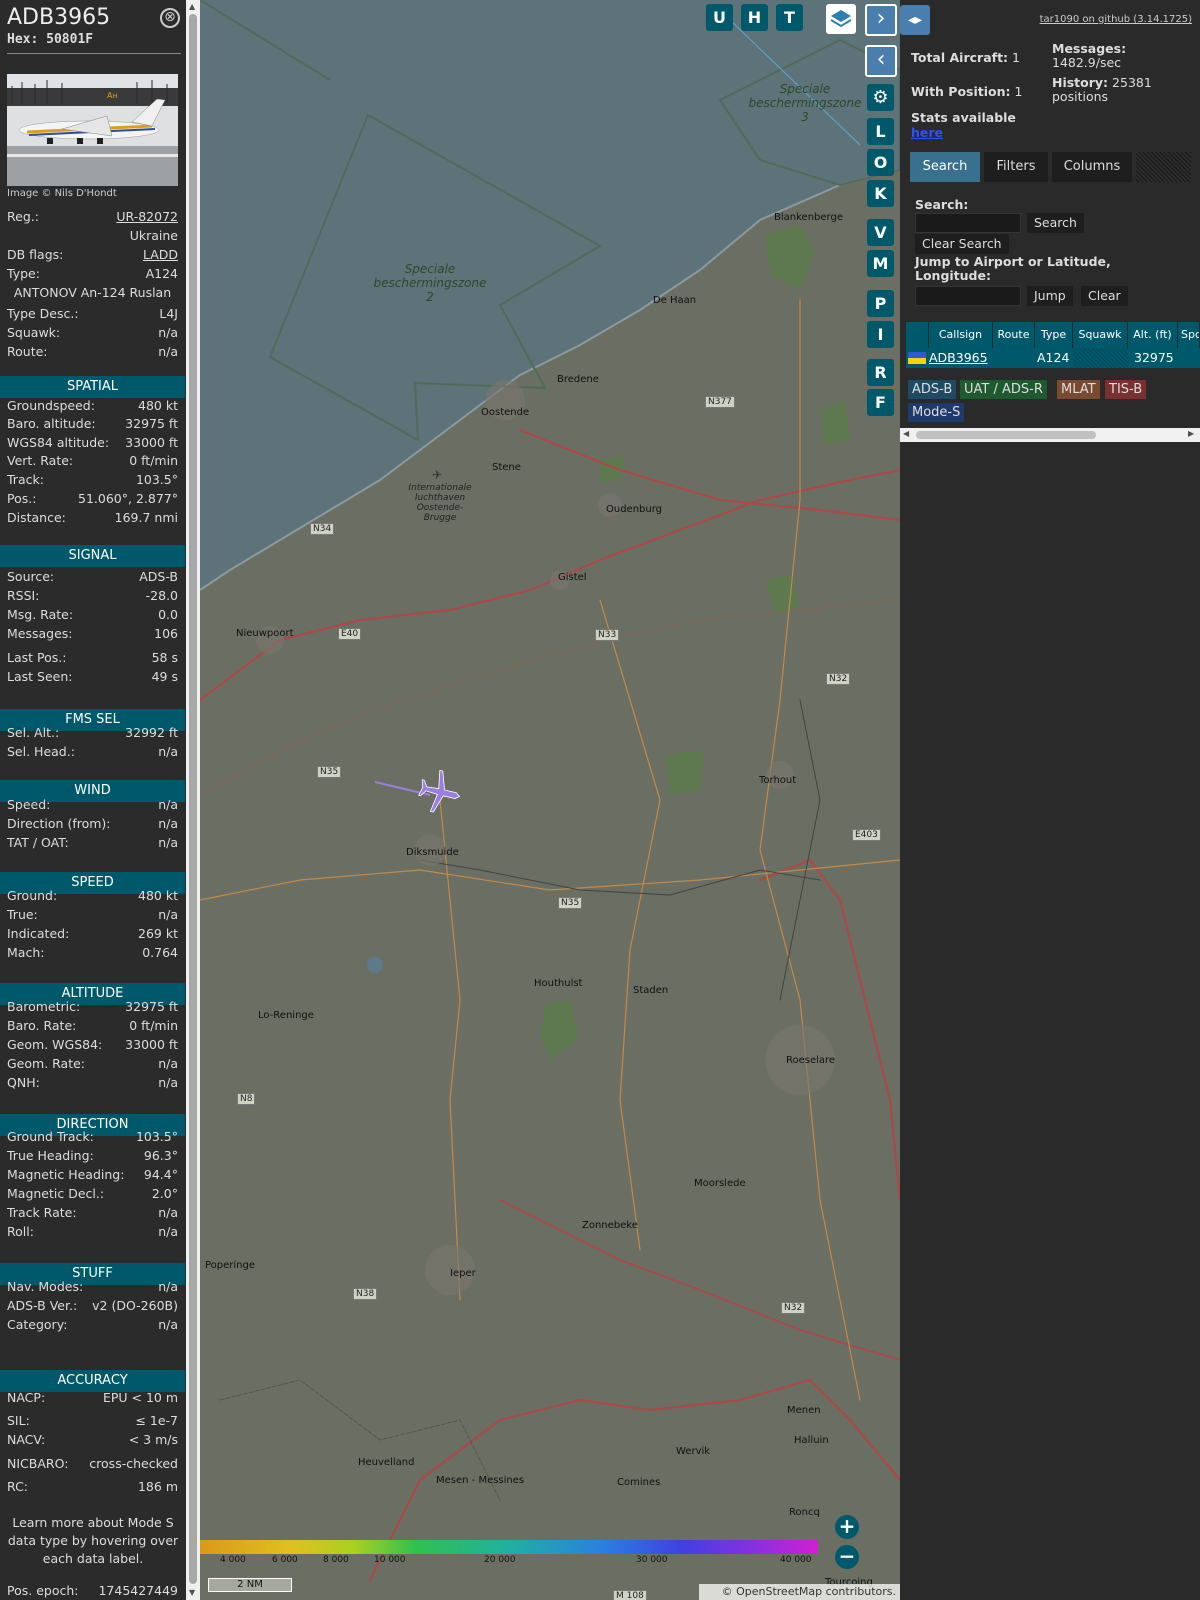  What do you see at coordinates (1092, 167) in the screenshot?
I see `tab-columns: Columns` at bounding box center [1092, 167].